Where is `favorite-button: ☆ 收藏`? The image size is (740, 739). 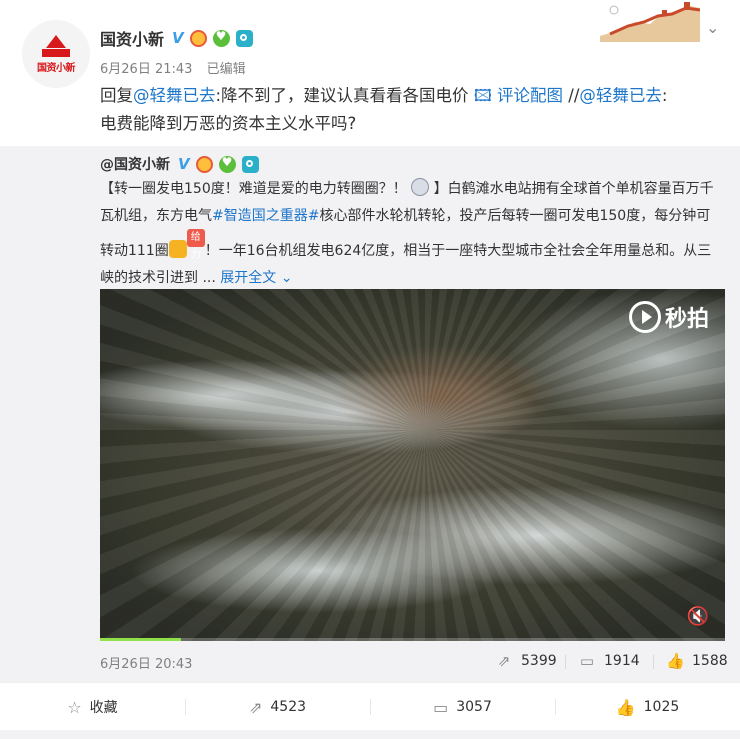 favorite-button: ☆ 收藏 is located at coordinates (92, 707).